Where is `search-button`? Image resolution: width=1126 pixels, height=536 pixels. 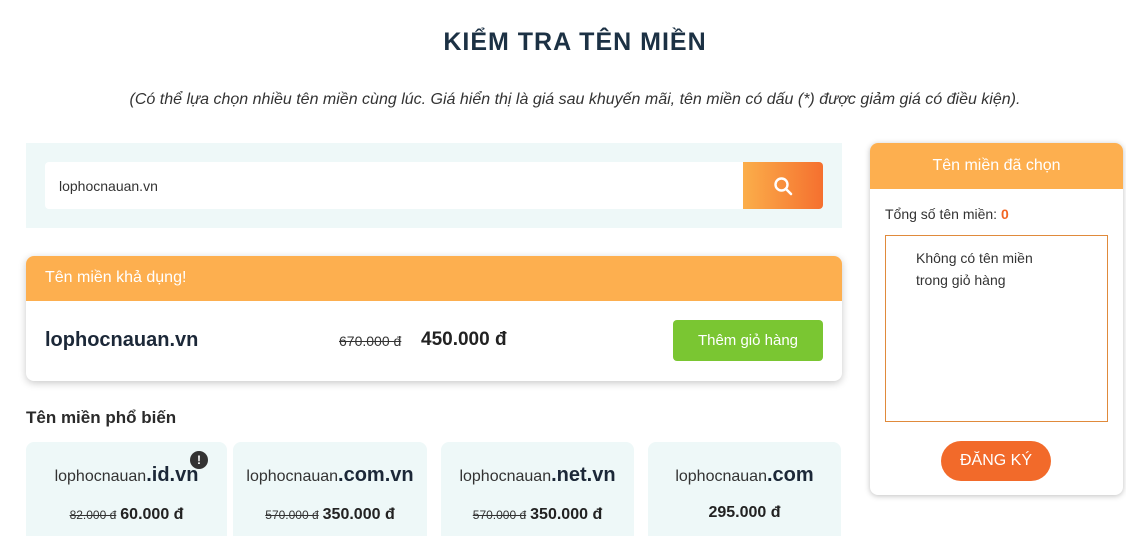 search-button is located at coordinates (783, 185).